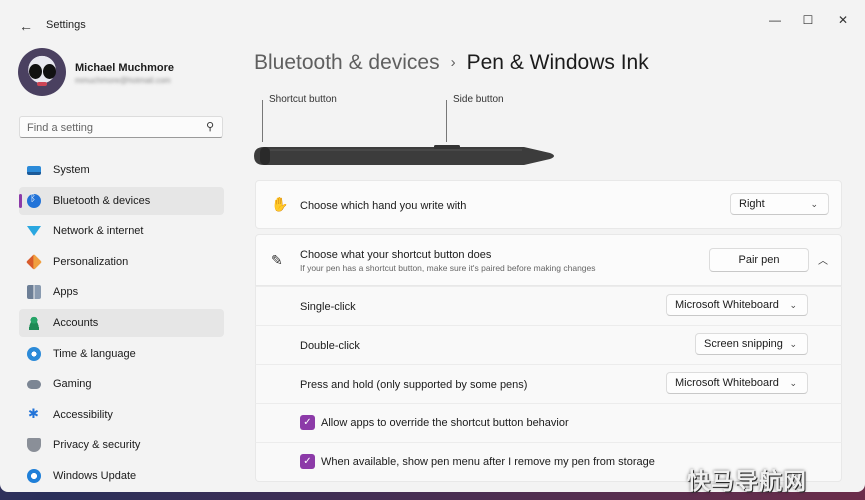  Describe the element at coordinates (34, 445) in the screenshot. I see `privacy-icon` at that location.